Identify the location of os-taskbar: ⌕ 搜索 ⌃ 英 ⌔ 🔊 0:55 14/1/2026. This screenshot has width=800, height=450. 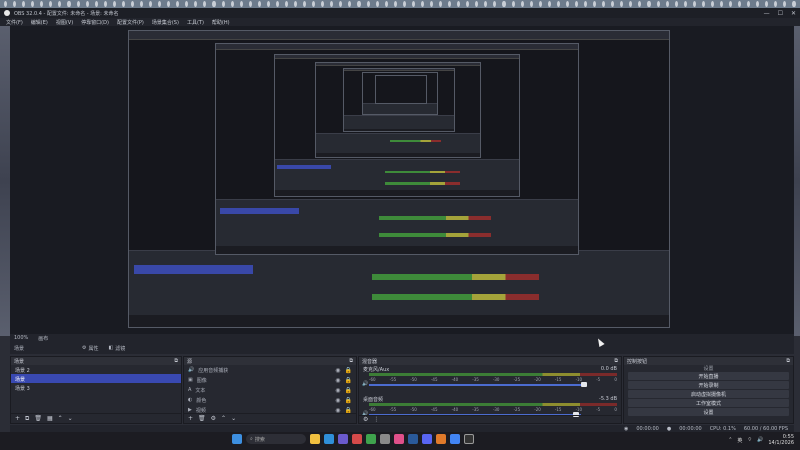
(400, 441).